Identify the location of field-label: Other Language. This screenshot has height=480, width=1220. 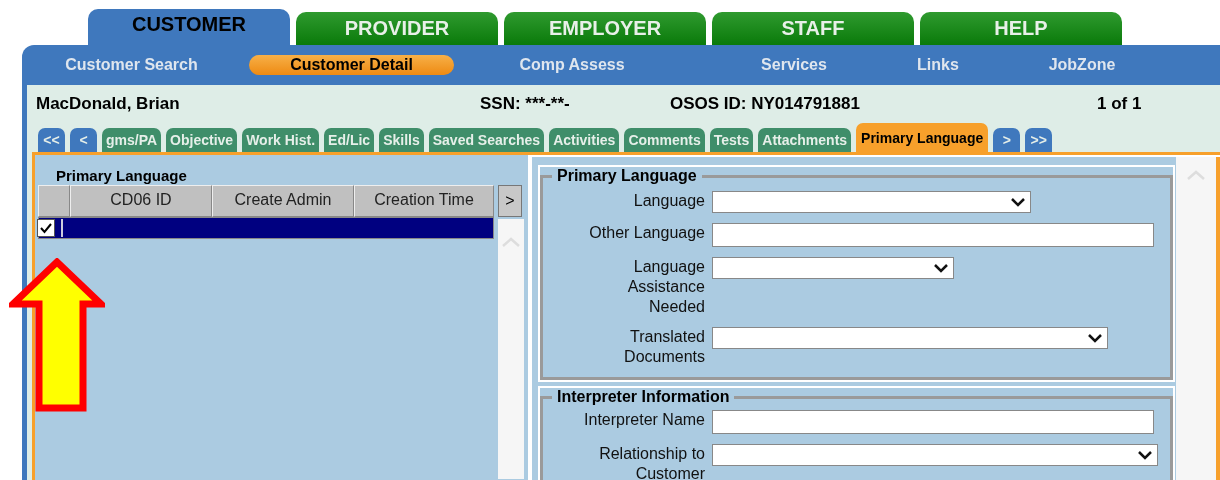
(646, 233).